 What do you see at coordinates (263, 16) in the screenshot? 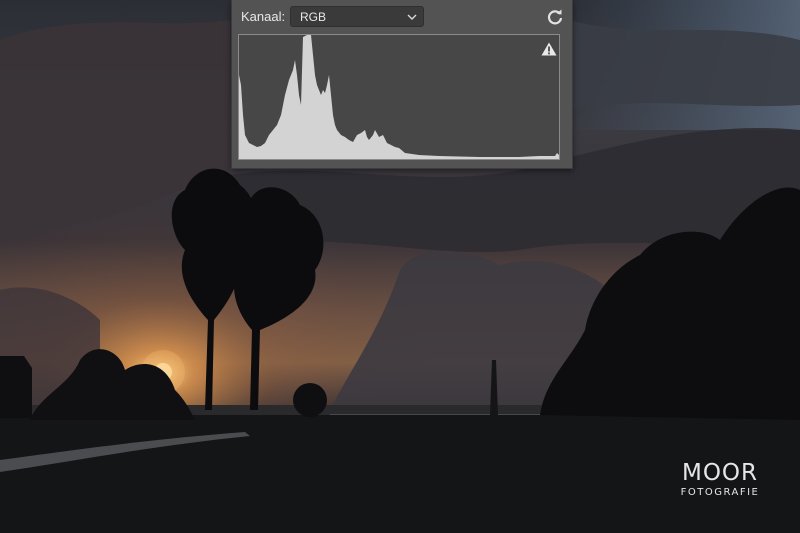
I see `channel-label: Kanaal:` at bounding box center [263, 16].